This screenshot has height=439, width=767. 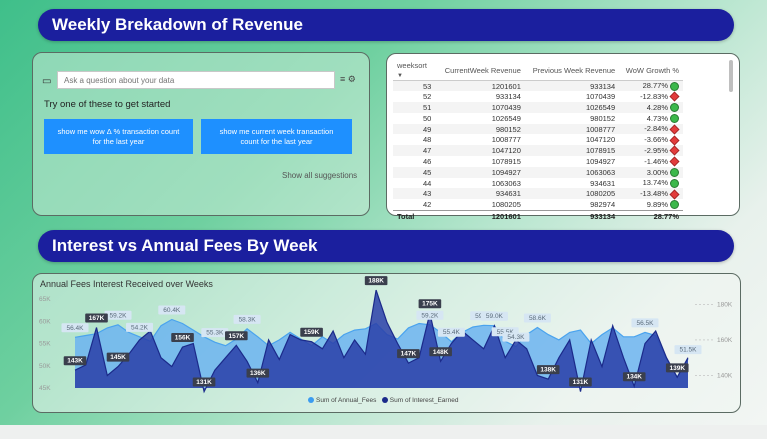 I want to click on table-row: 51 1070439 1026549 4.28%, so click(x=538, y=107).